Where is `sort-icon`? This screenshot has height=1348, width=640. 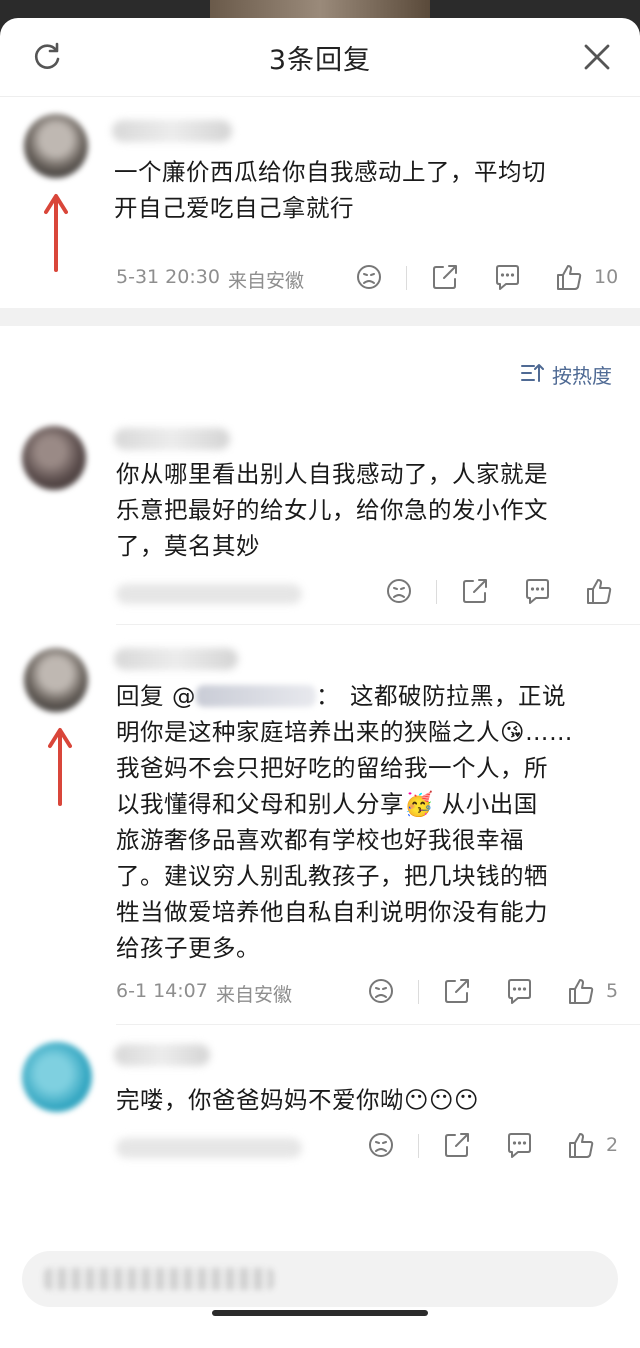 sort-icon is located at coordinates (532, 373).